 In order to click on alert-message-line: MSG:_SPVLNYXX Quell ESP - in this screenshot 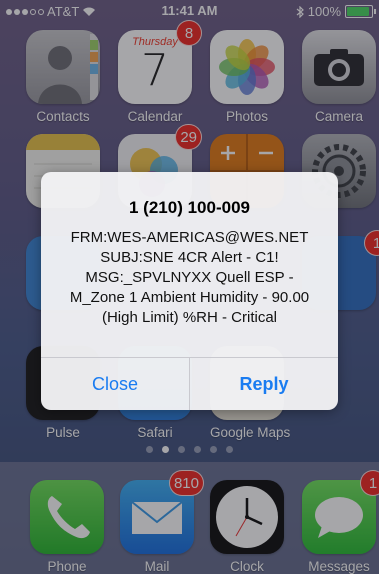, I will do `click(189, 277)`.